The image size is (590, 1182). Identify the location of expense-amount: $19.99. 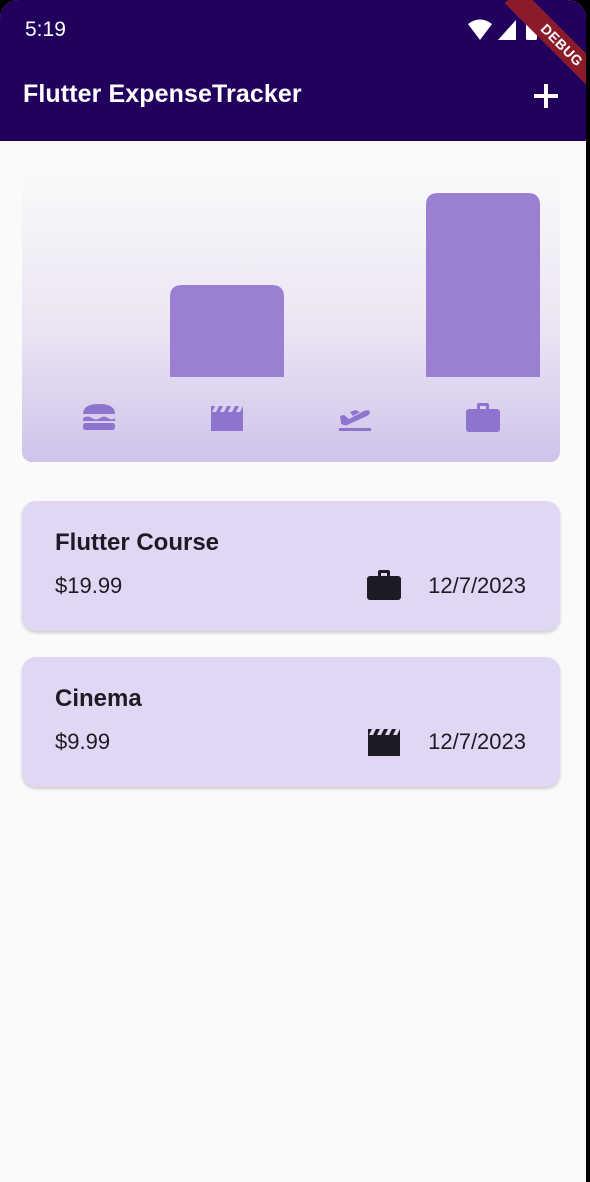
(89, 585).